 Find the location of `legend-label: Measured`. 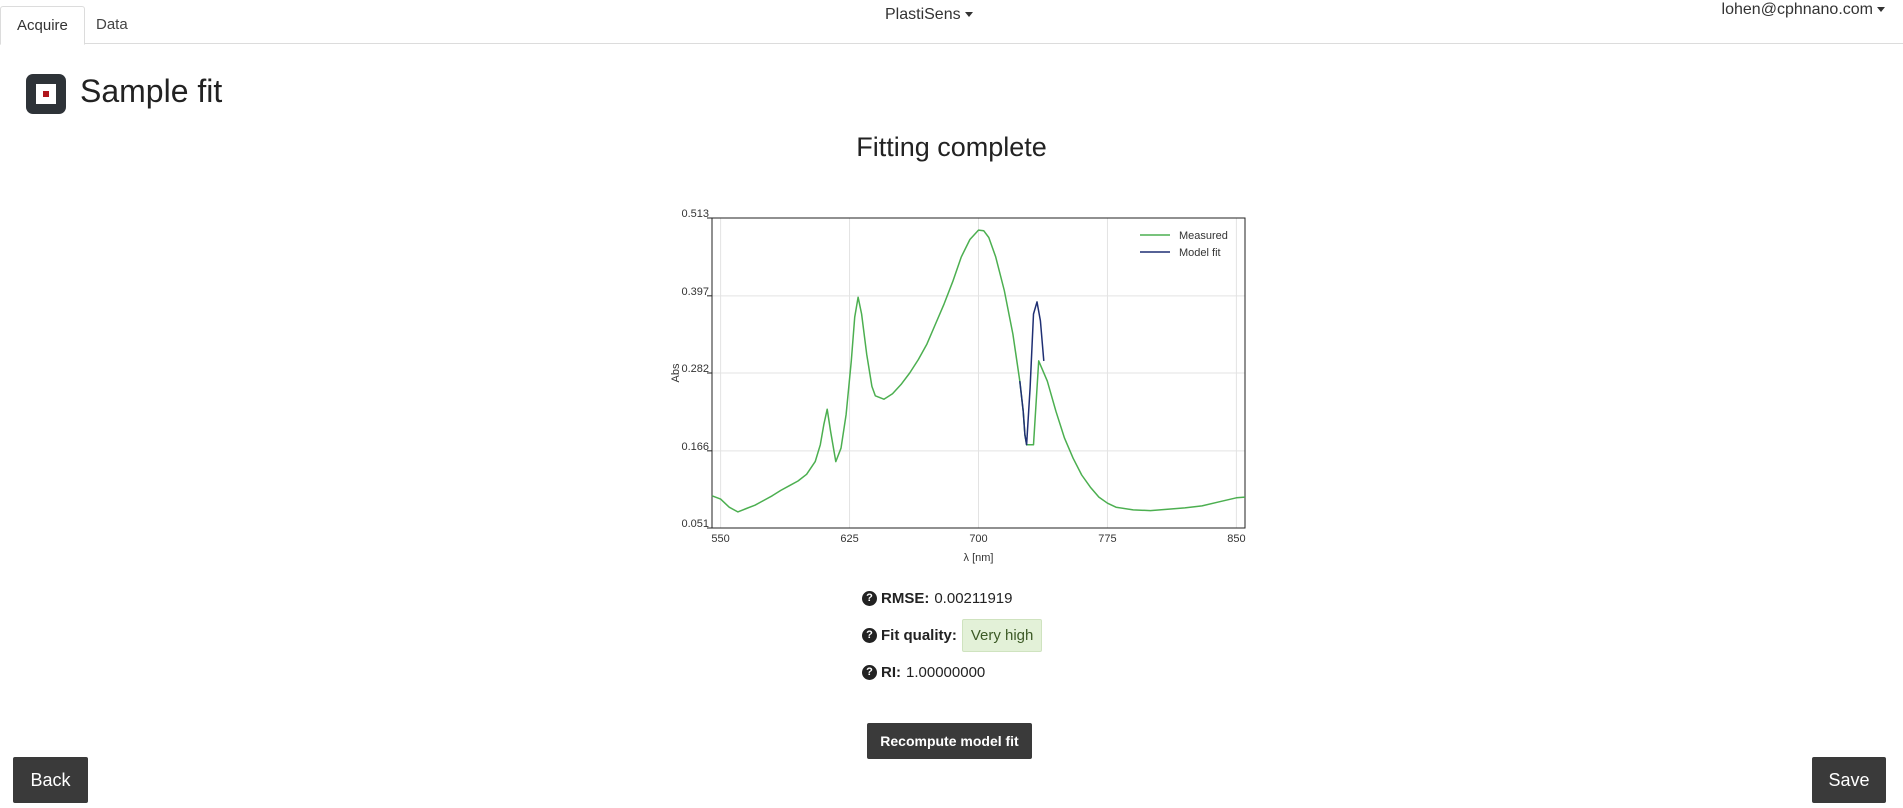

legend-label: Measured is located at coordinates (1203, 236).